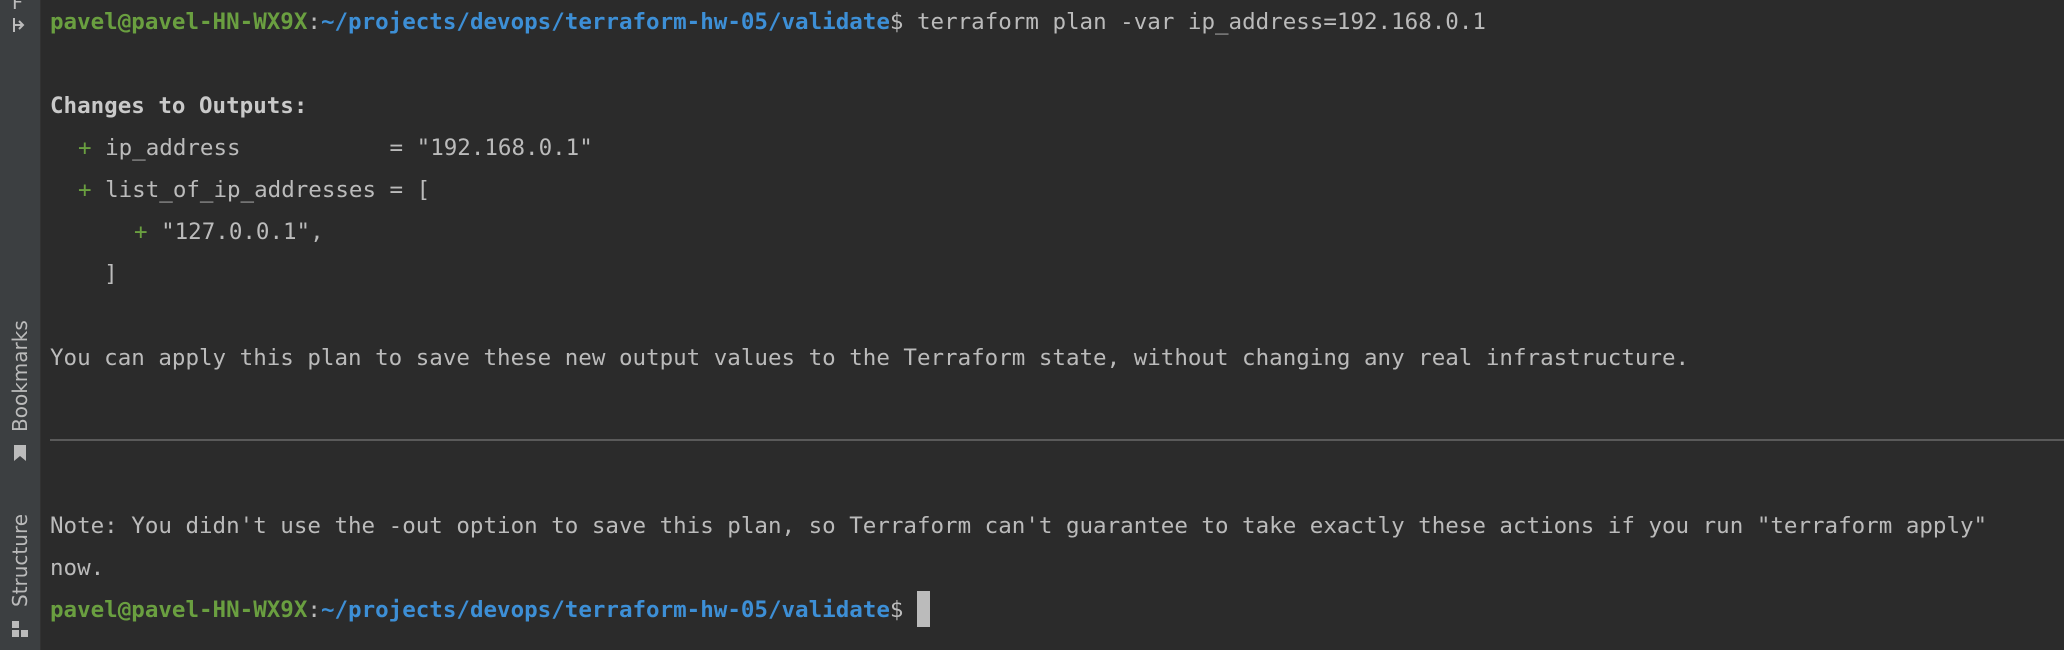  I want to click on separator-line, so click(1057, 440).